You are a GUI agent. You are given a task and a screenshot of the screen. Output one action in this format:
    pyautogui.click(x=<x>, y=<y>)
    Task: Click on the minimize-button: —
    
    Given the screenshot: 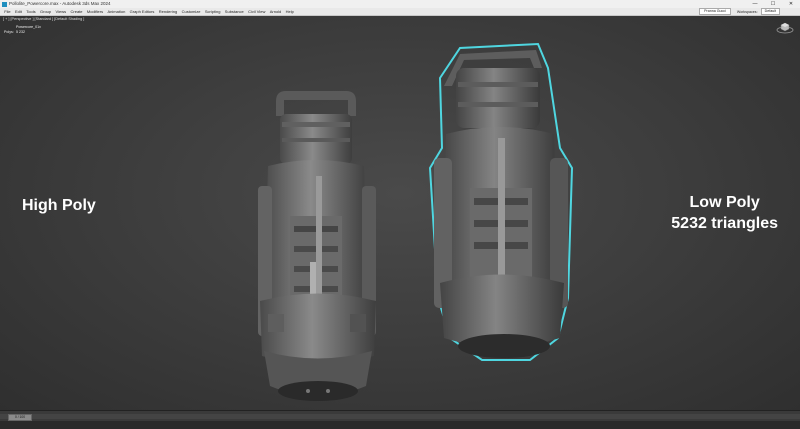 What is the action you would take?
    pyautogui.click(x=755, y=4)
    